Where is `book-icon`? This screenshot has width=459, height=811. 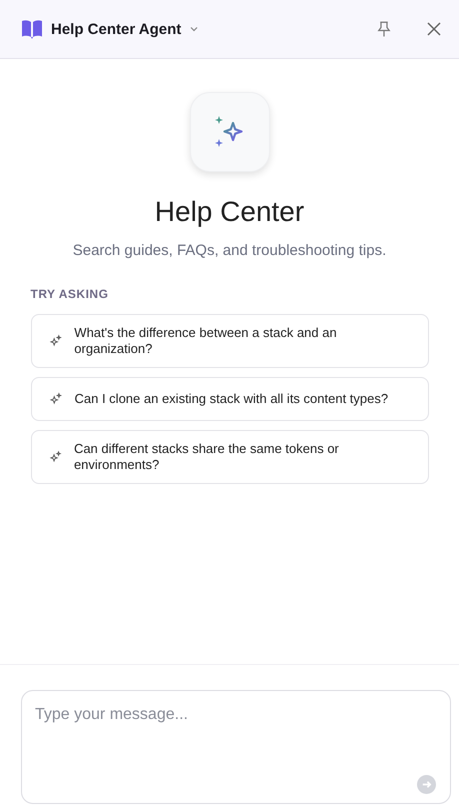 book-icon is located at coordinates (32, 29).